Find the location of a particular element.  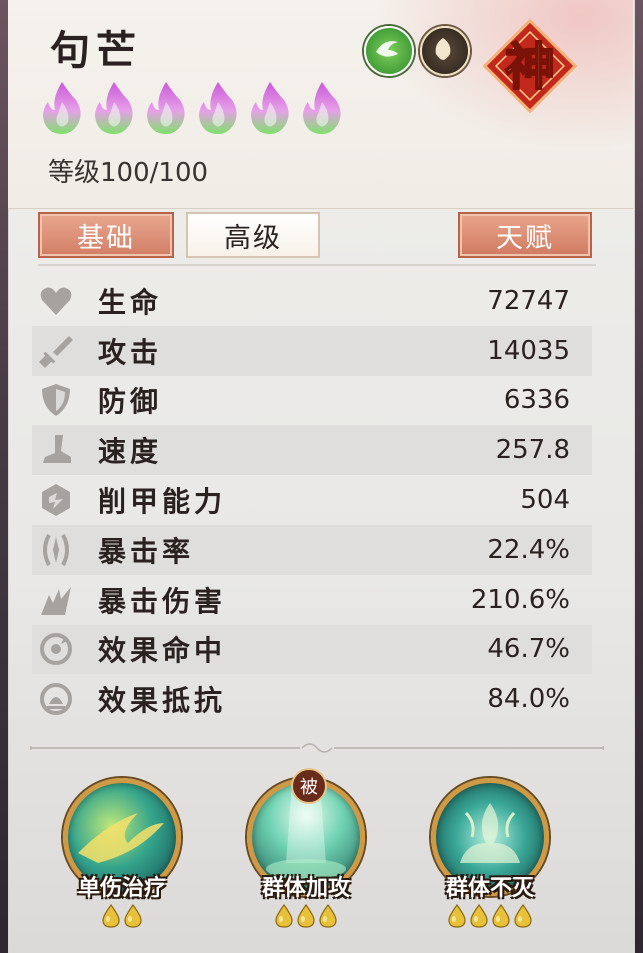

skill-group-attack-buff: 被 群体加攻 is located at coordinates (306, 848).